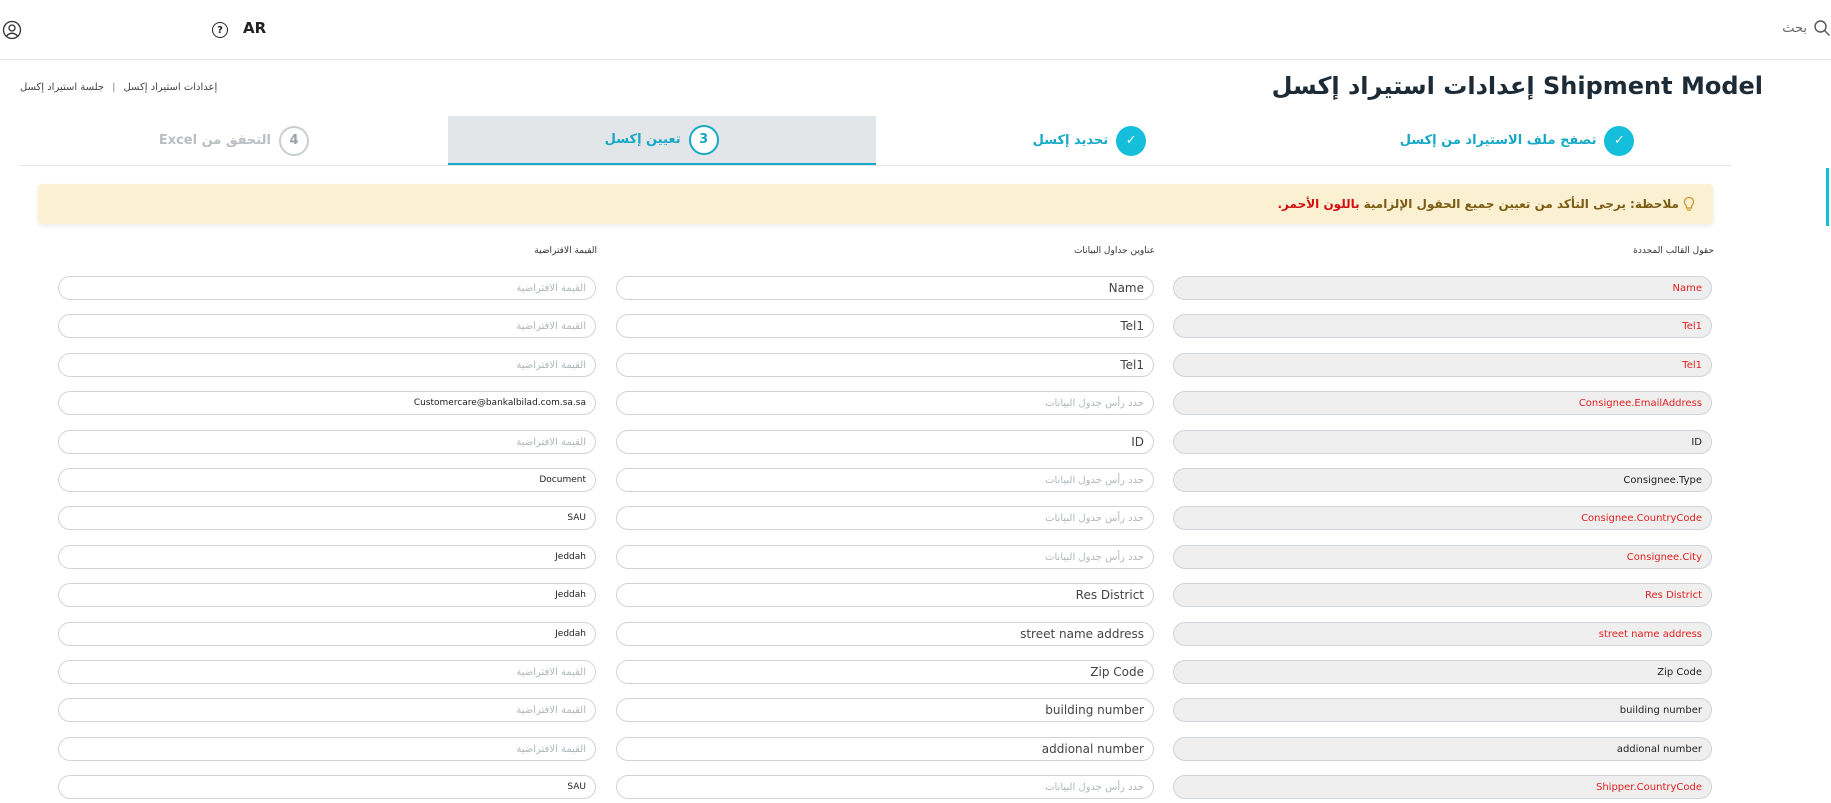  Describe the element at coordinates (885, 634) in the screenshot. I see `spreadsheet-header-select: street name address` at that location.